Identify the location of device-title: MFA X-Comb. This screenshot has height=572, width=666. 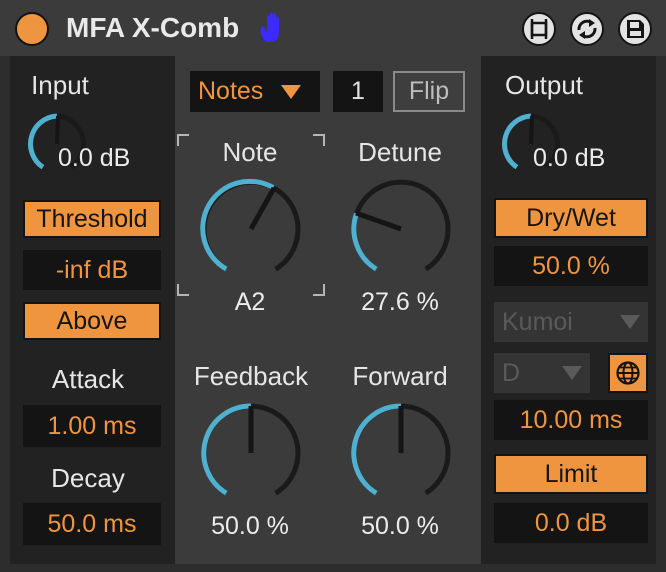
(153, 27).